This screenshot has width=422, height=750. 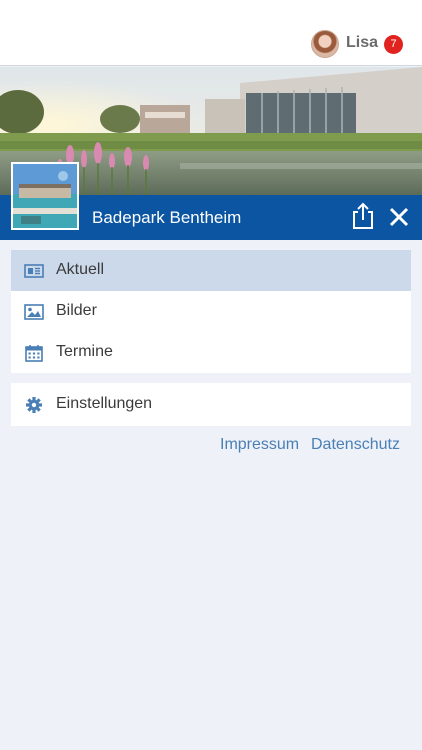 I want to click on menu-item-label: Termine, so click(x=84, y=351).